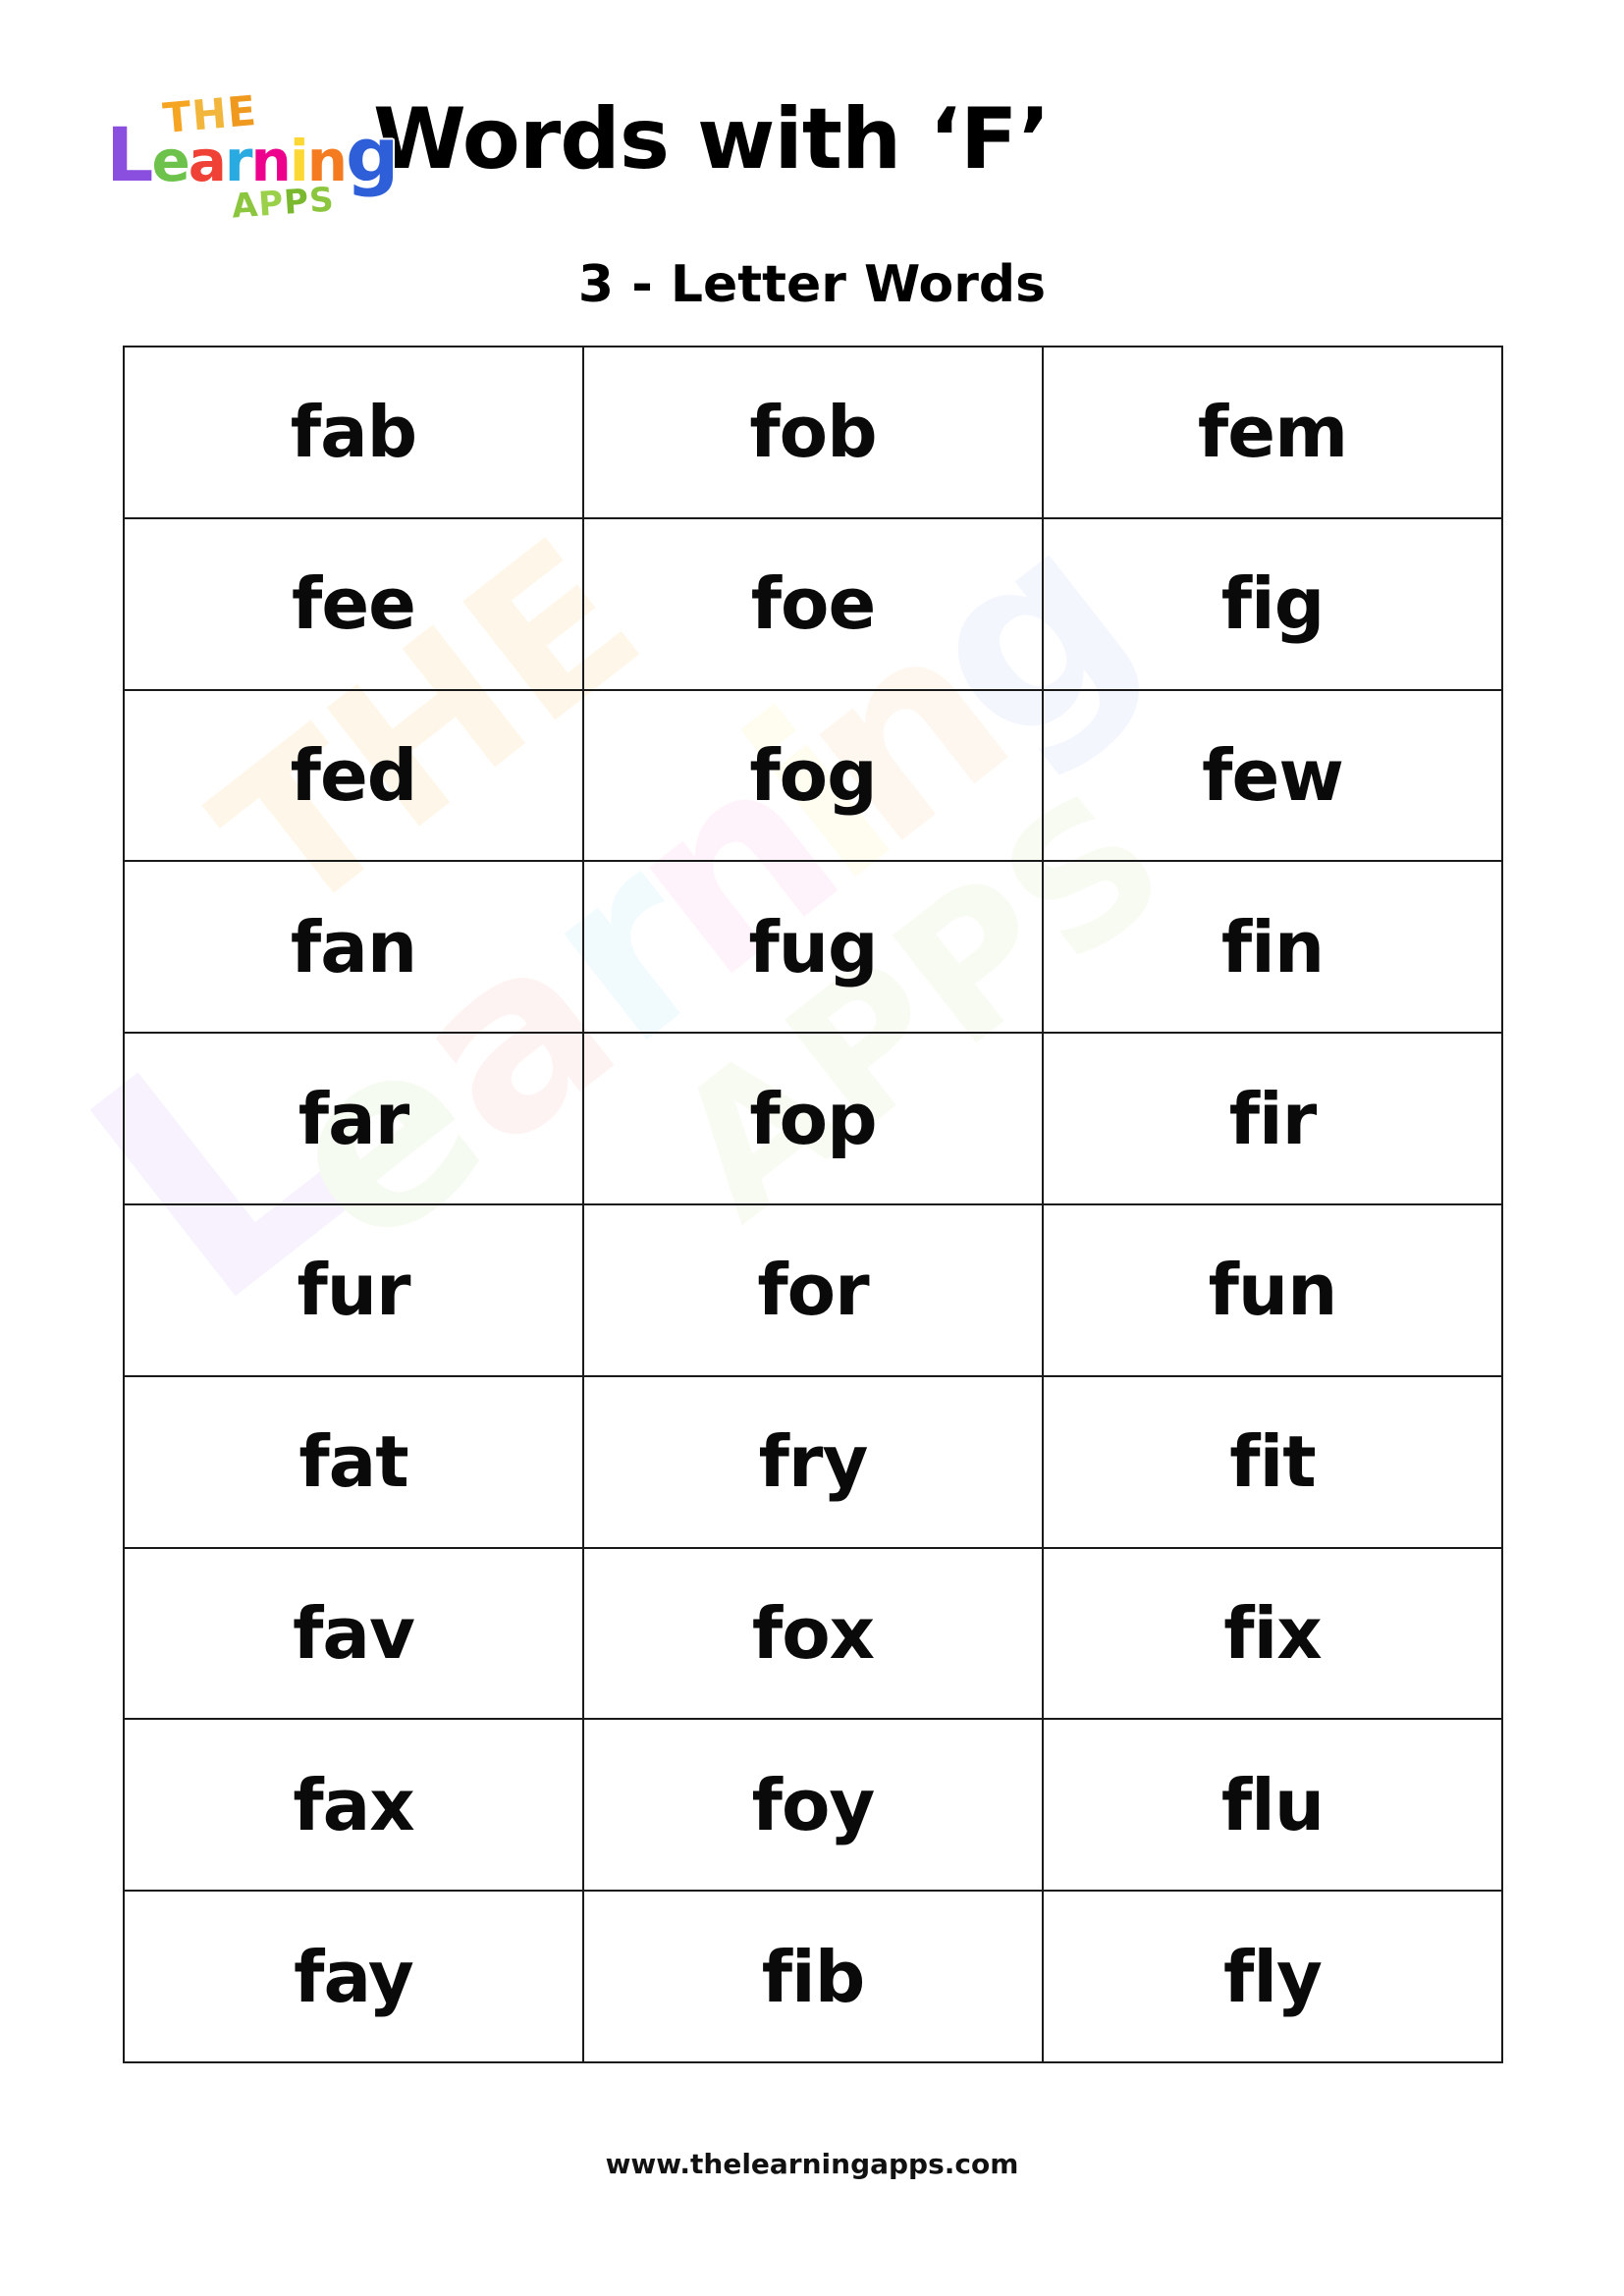 This screenshot has height=2296, width=1624. I want to click on table-row: fan fug fin, so click(813, 947).